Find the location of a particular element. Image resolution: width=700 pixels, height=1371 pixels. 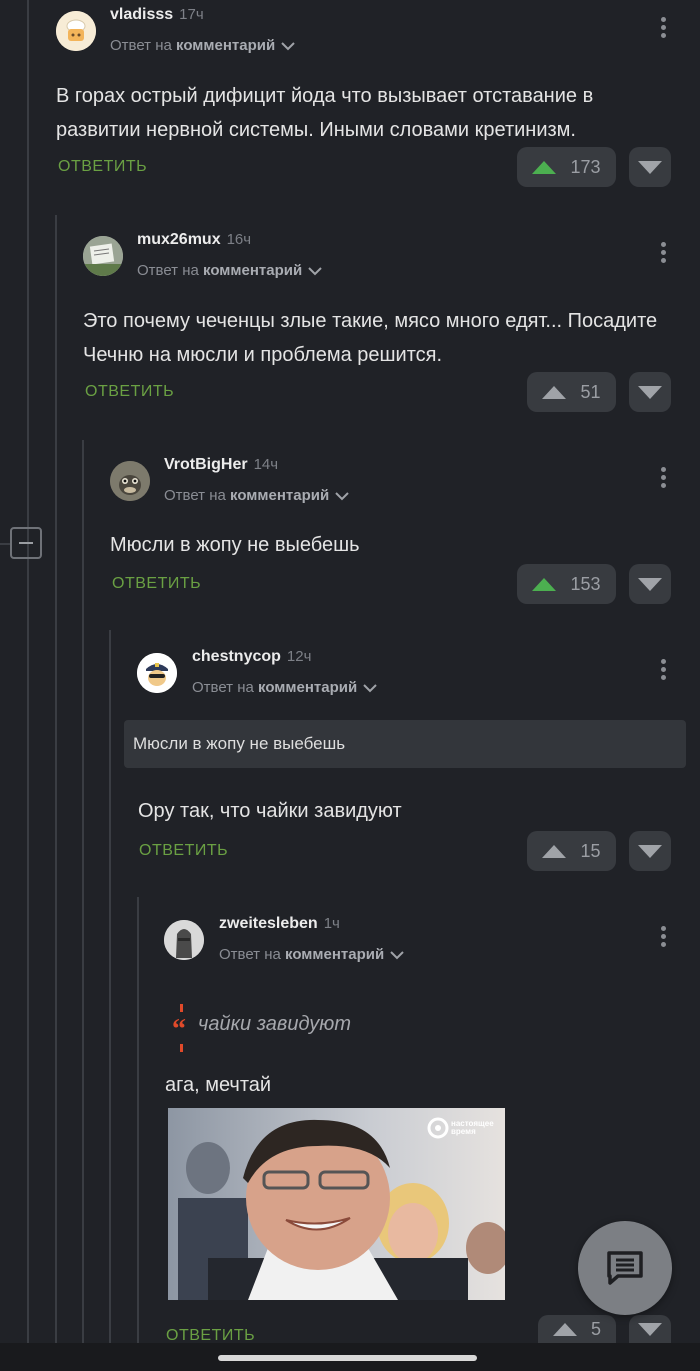

comment-fab-button is located at coordinates (625, 1268).